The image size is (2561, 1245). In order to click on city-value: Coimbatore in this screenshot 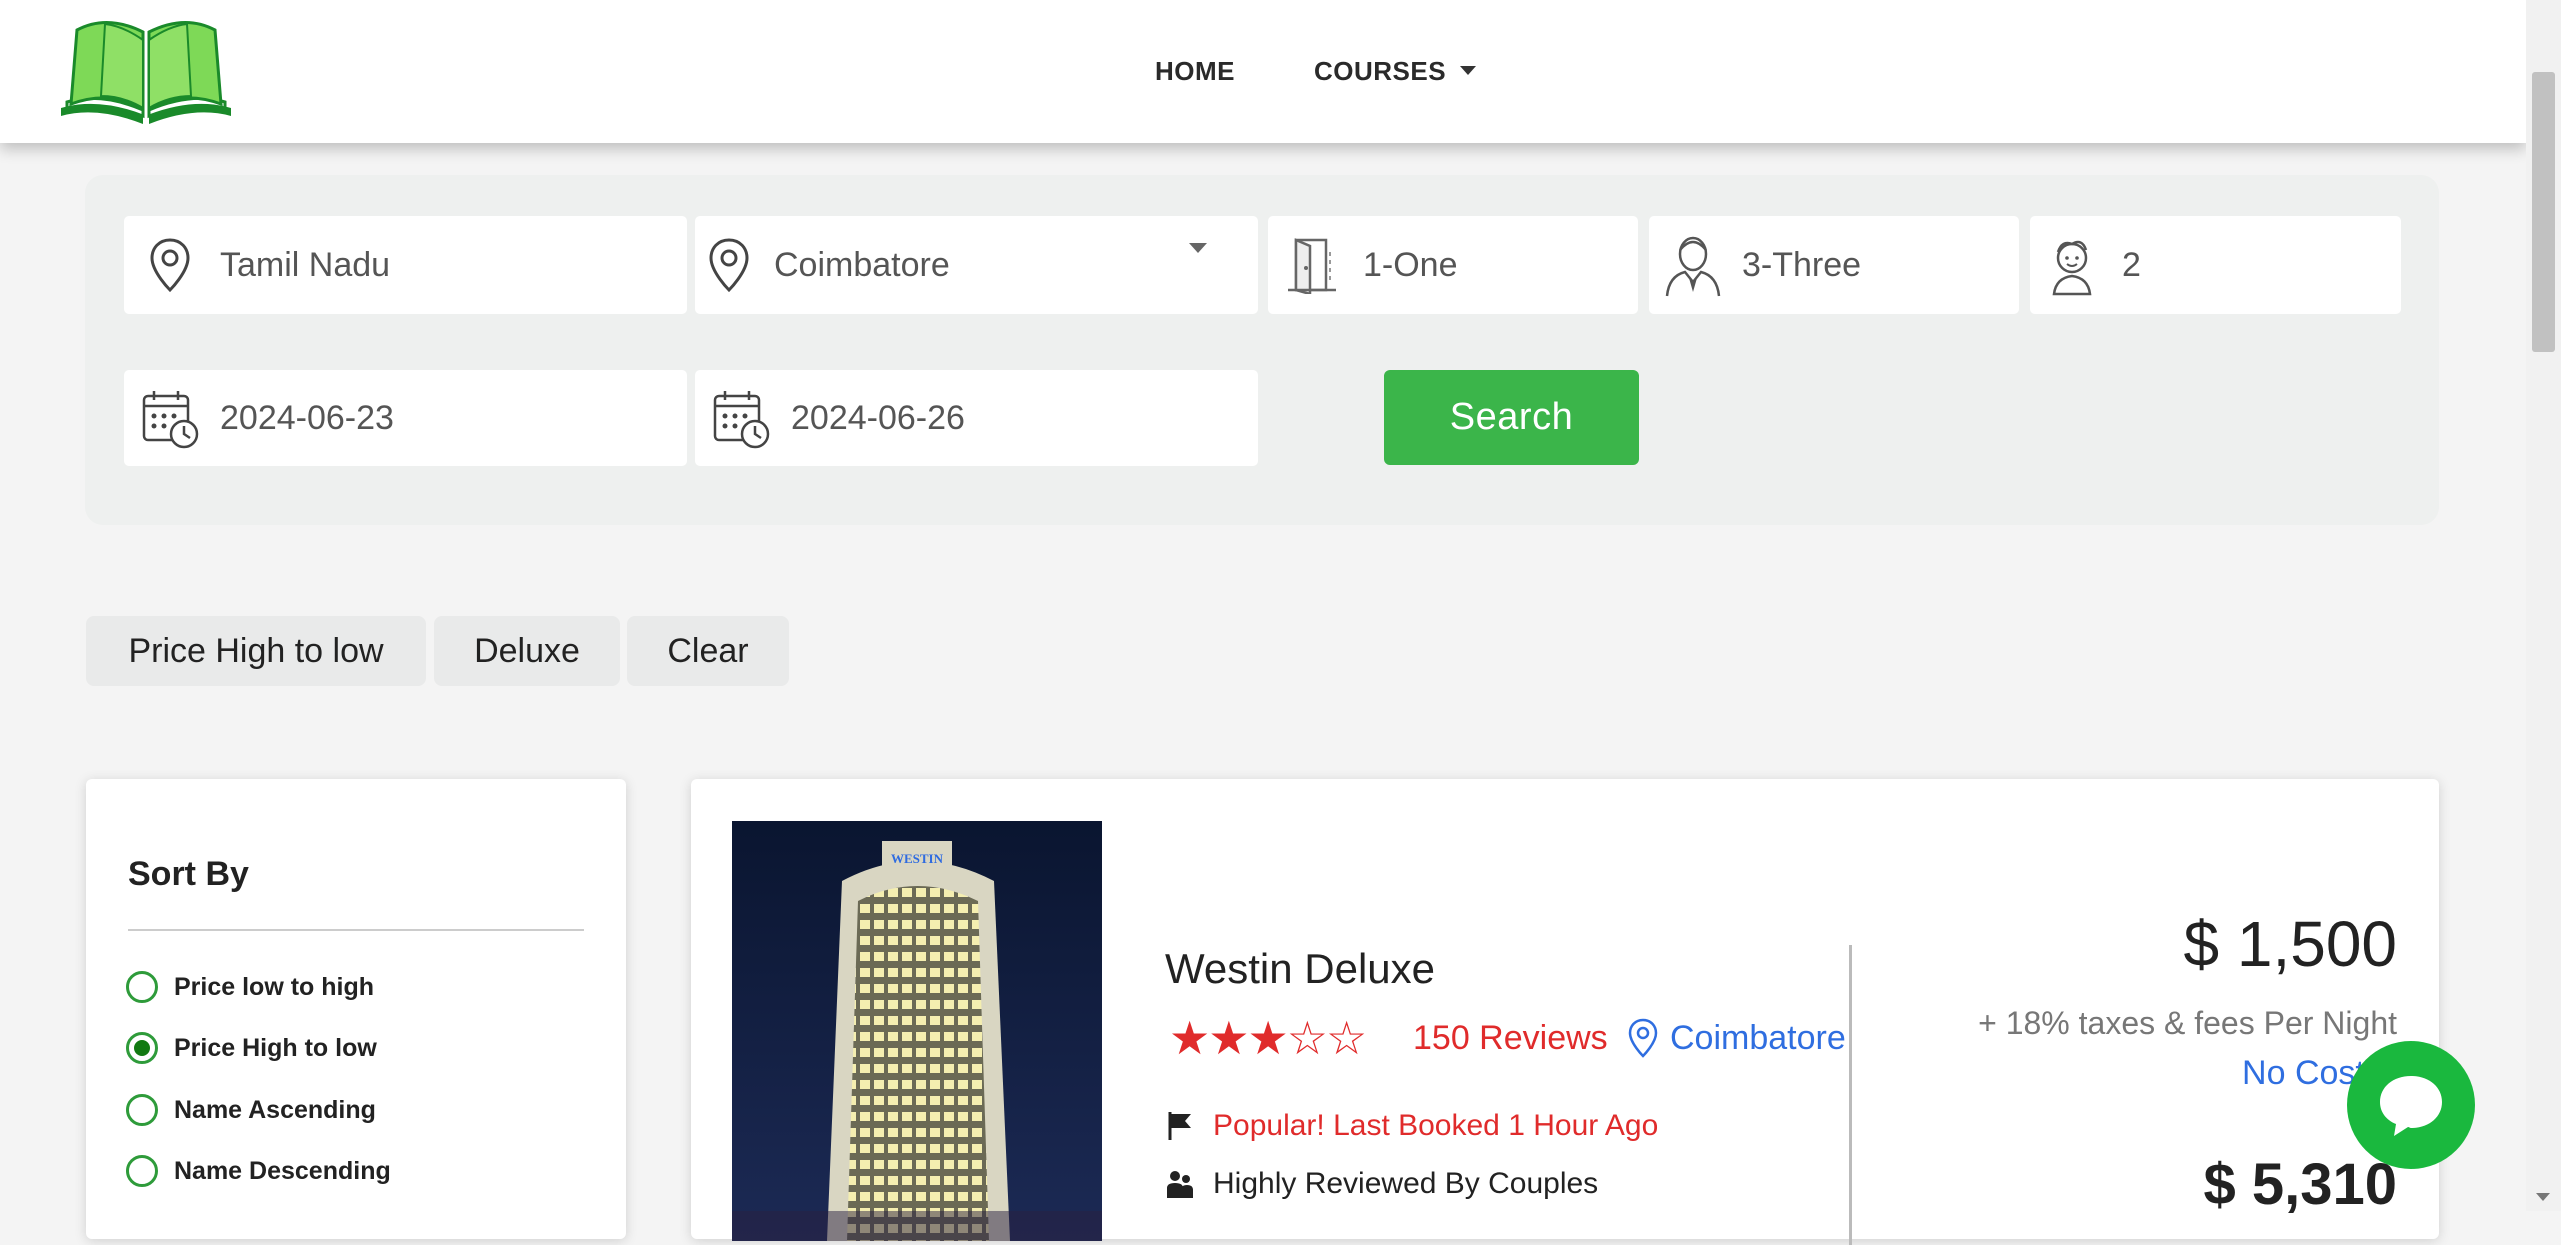, I will do `click(862, 264)`.